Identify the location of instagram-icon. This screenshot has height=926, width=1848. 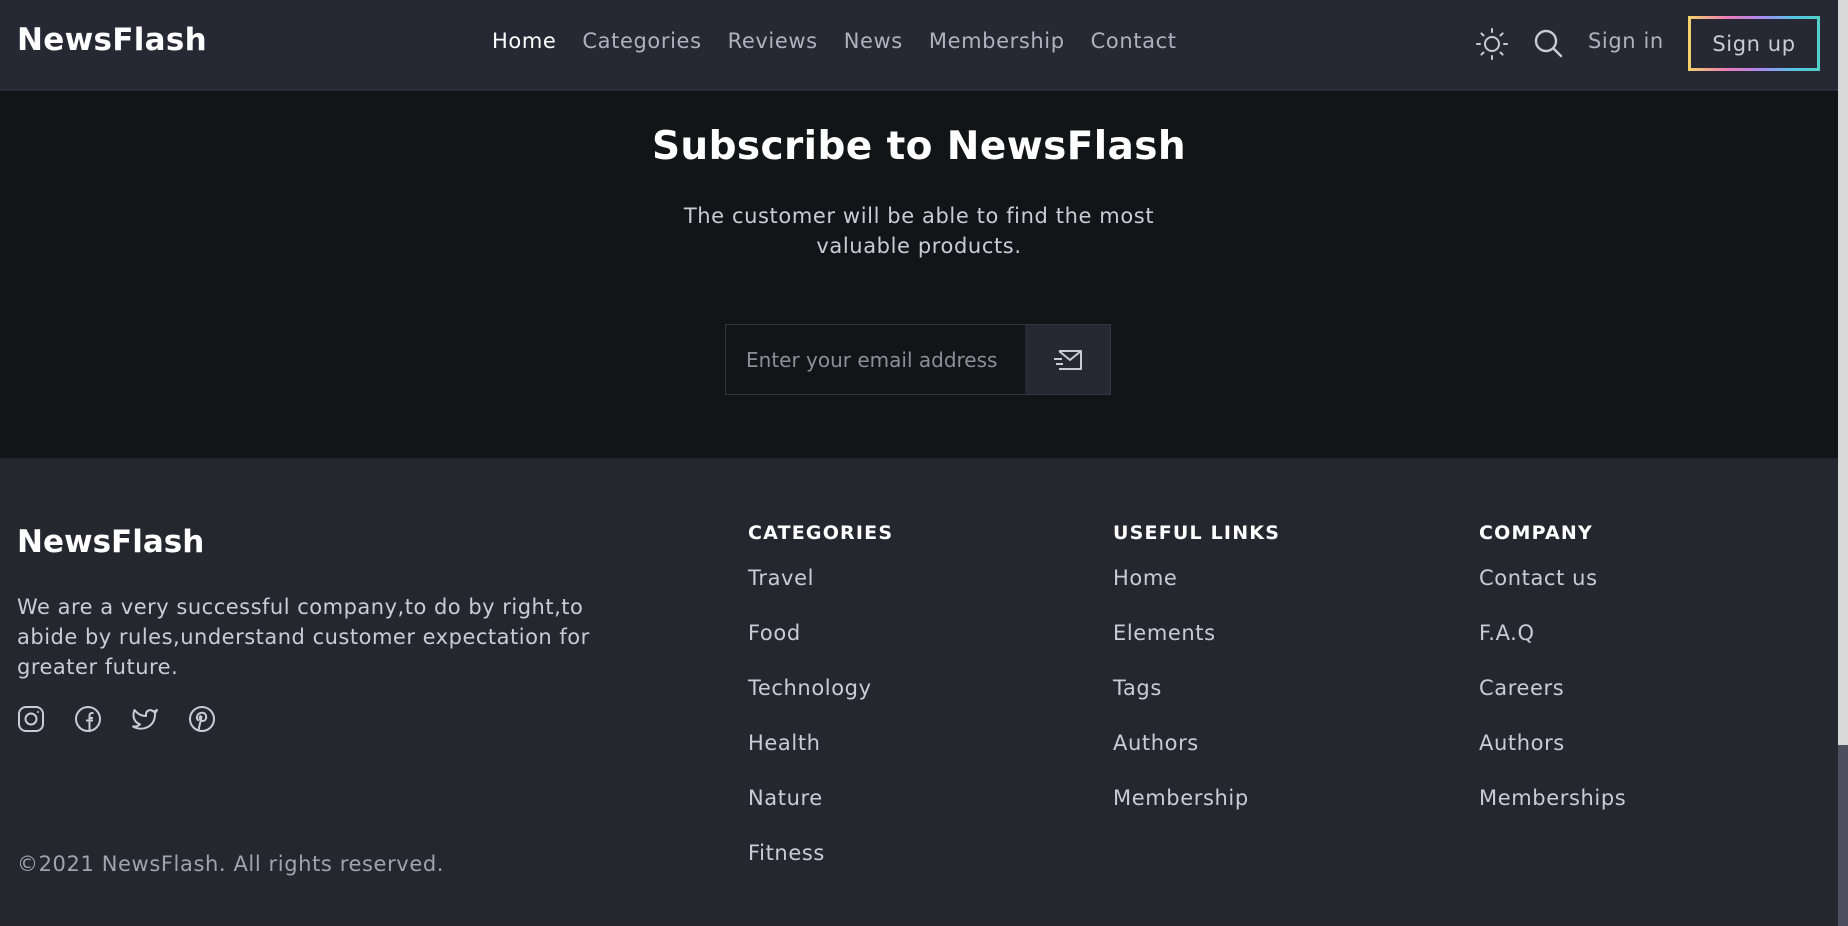
(31, 719).